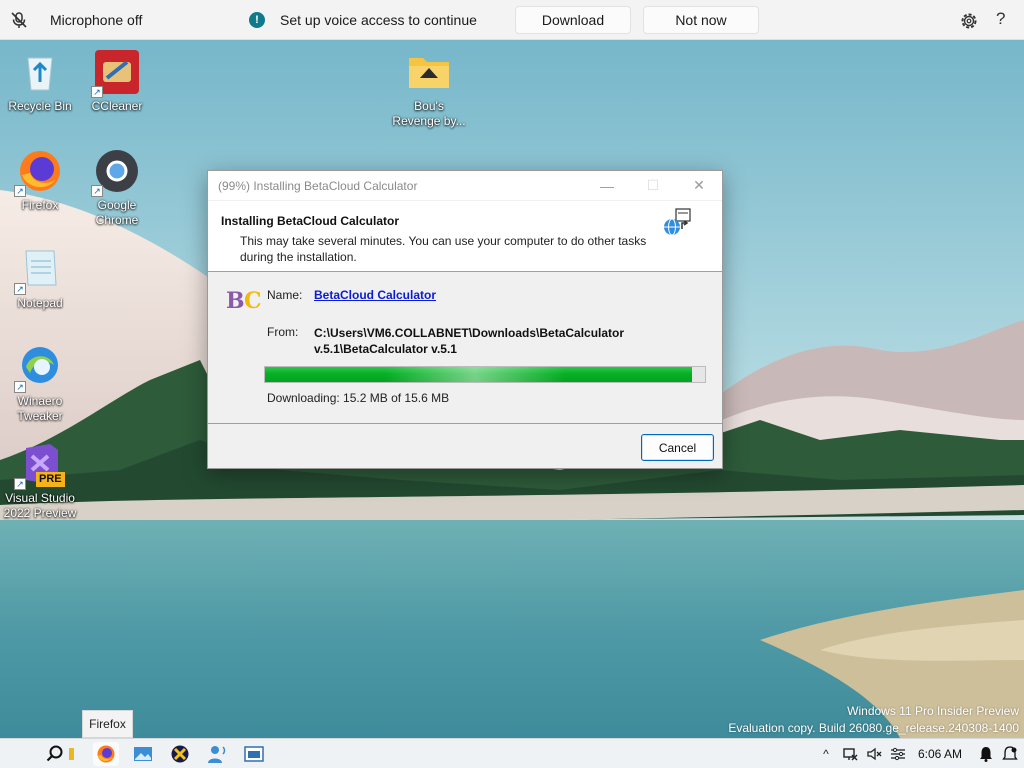 The height and width of the screenshot is (768, 1024). I want to click on show-hidden-icons-chevron: ^, so click(826, 754).